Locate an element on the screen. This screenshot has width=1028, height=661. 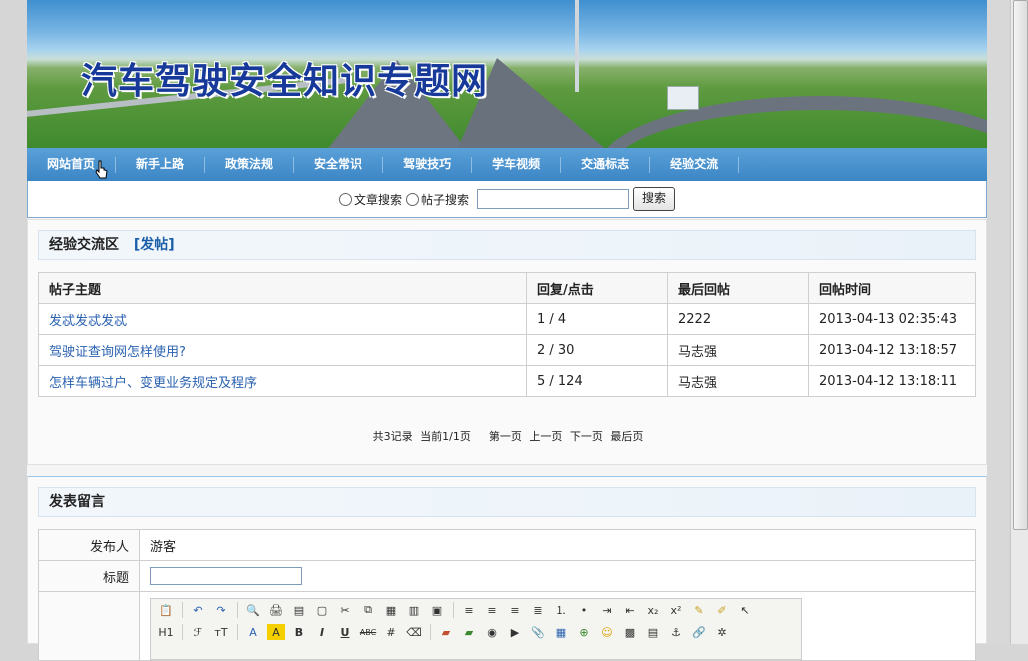
align-left-icon: ≡ is located at coordinates (469, 610).